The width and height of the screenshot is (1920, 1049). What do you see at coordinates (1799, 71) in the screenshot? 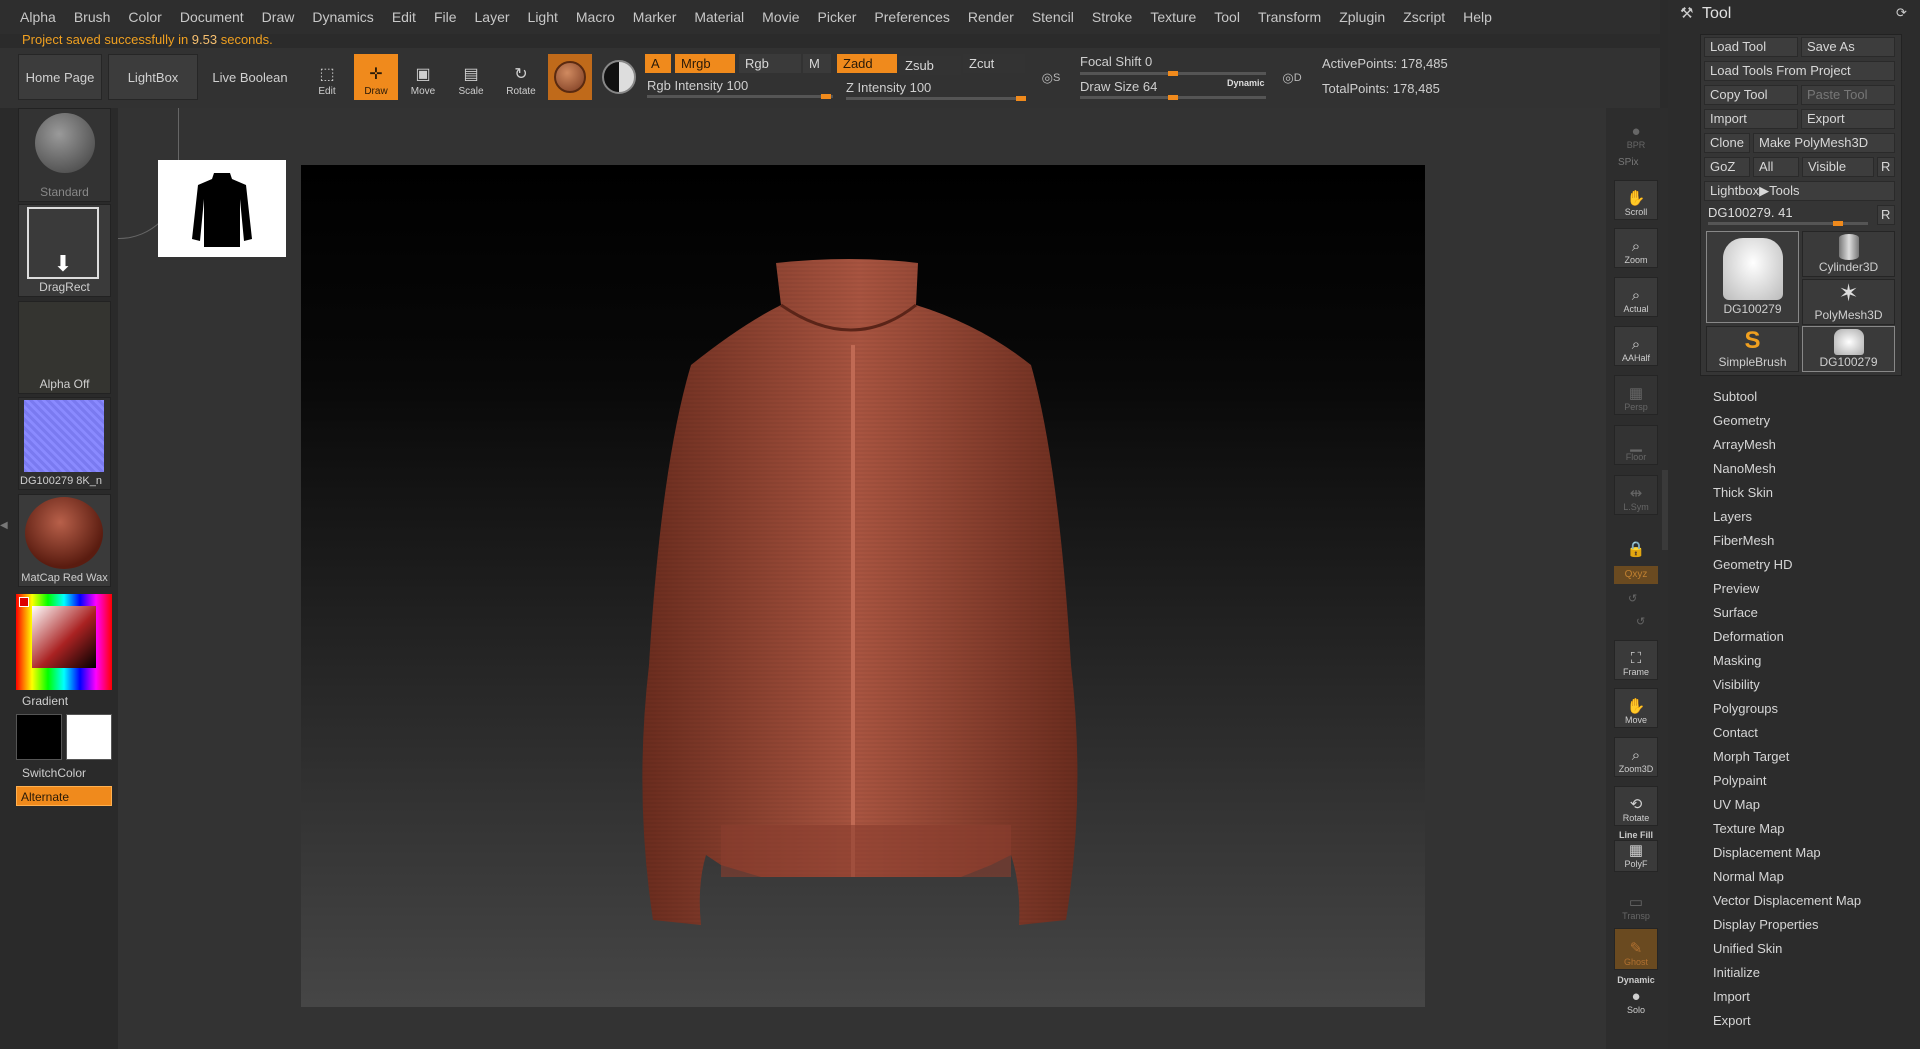
I see `load-tools-from-project-button: Load Tools From Project` at bounding box center [1799, 71].